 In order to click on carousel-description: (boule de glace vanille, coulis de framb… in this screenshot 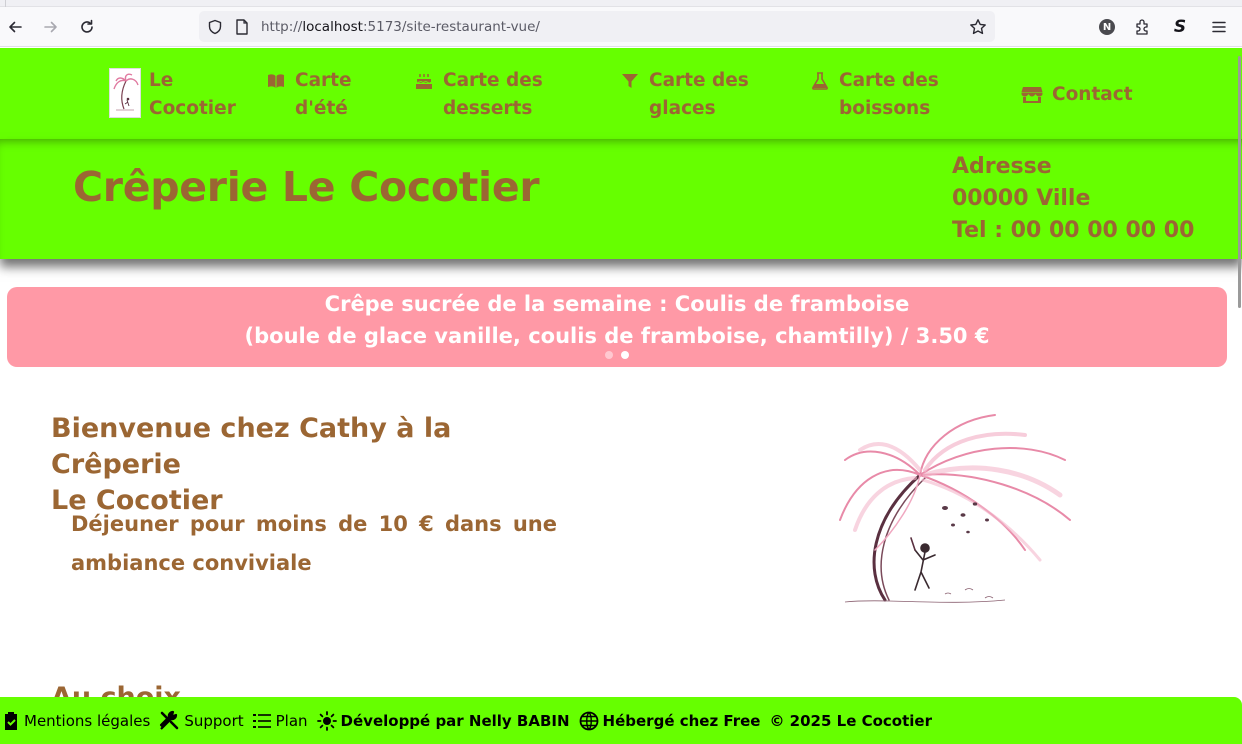, I will do `click(617, 336)`.